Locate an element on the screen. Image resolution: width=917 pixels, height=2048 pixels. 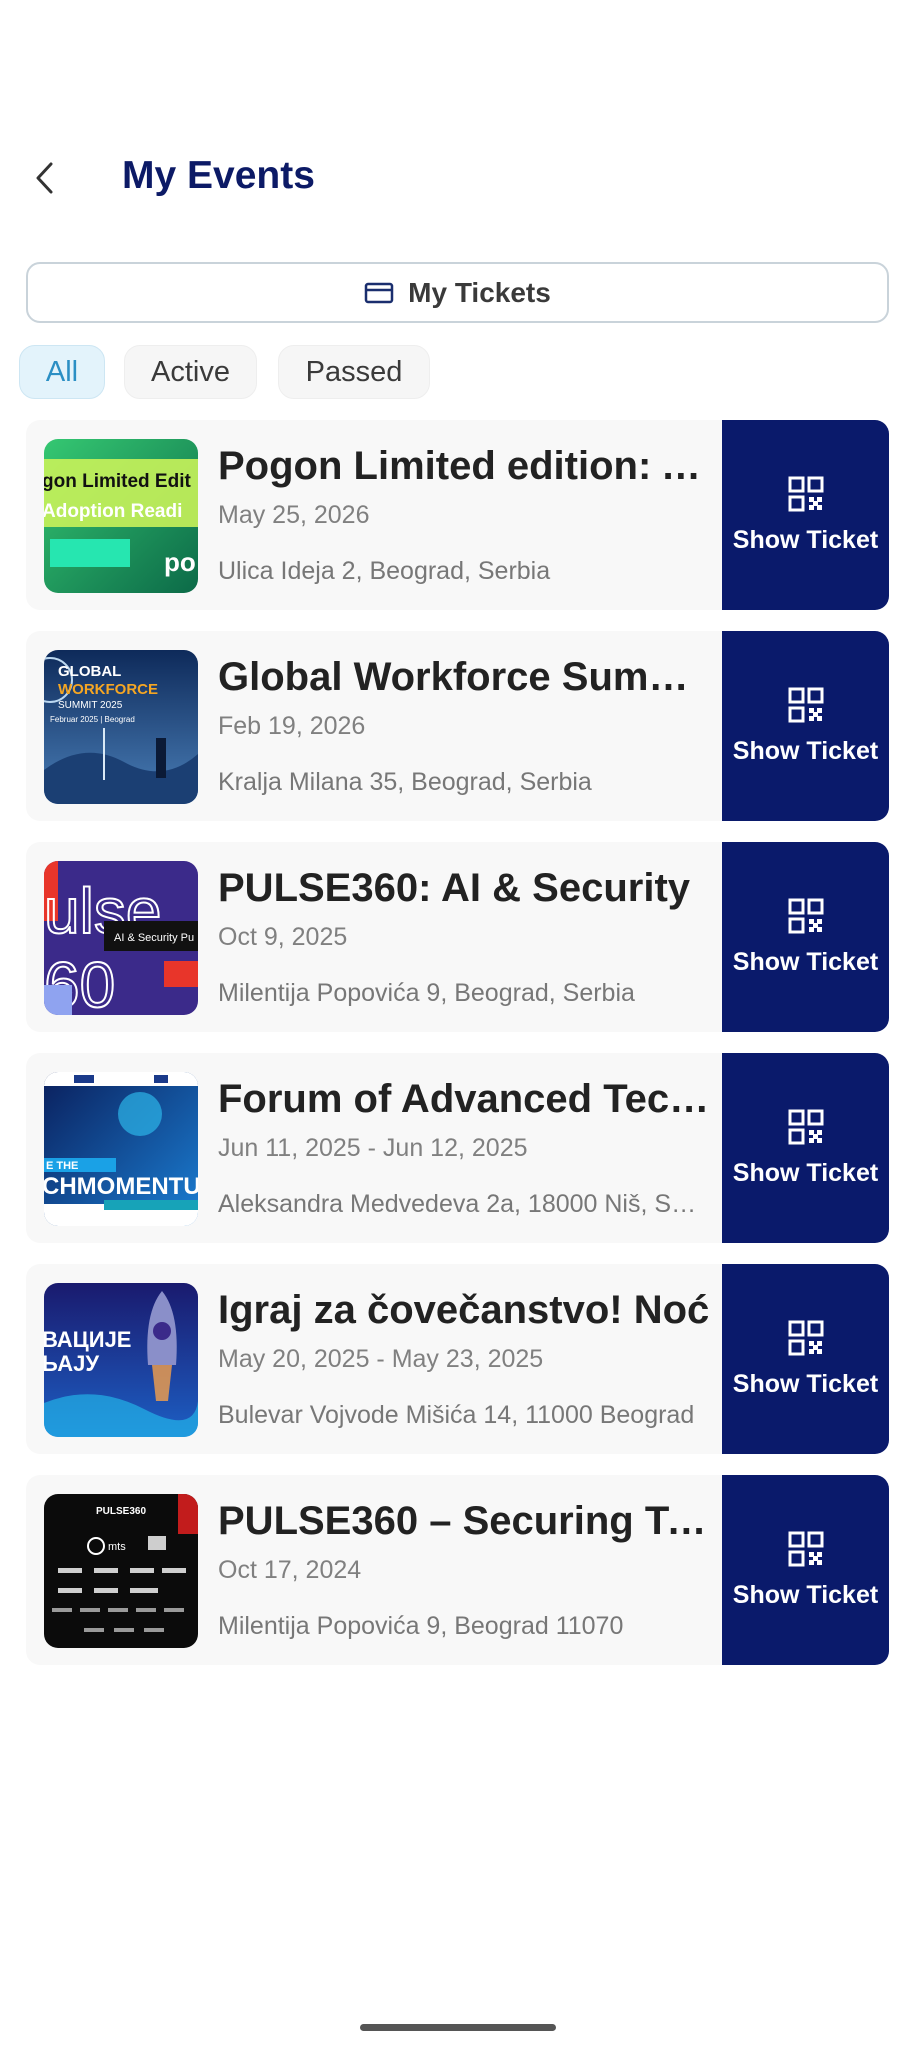
event-date: Feb 19, 2026 is located at coordinates (292, 726).